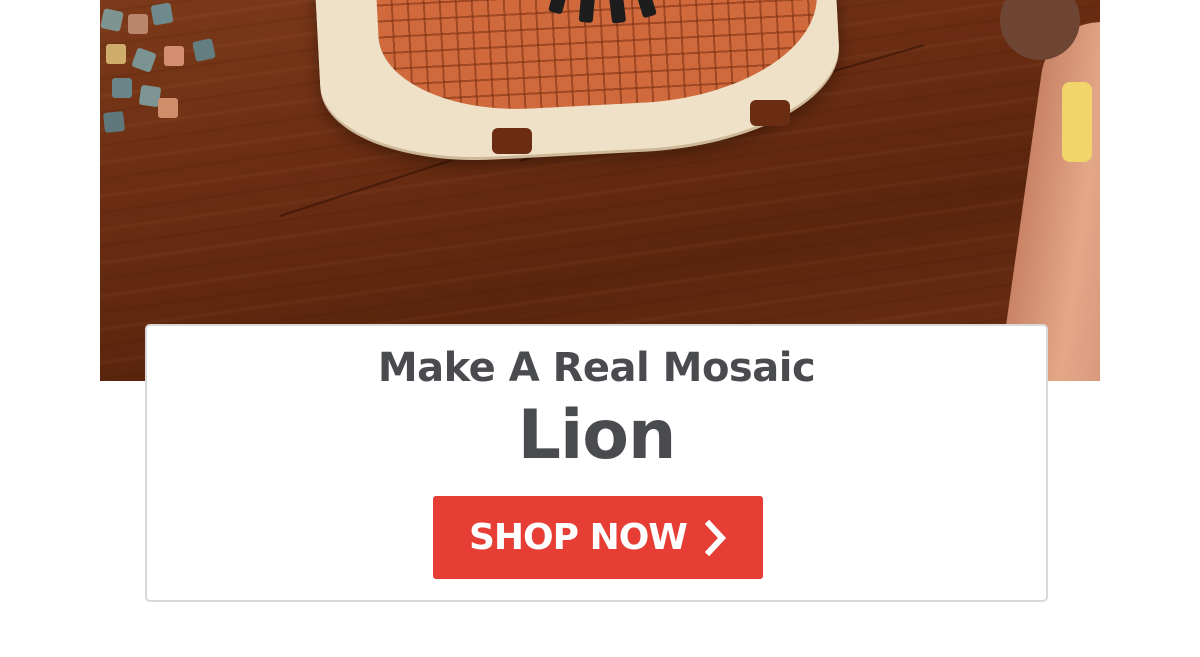 This screenshot has height=657, width=1200. I want to click on chevron-right-icon, so click(716, 537).